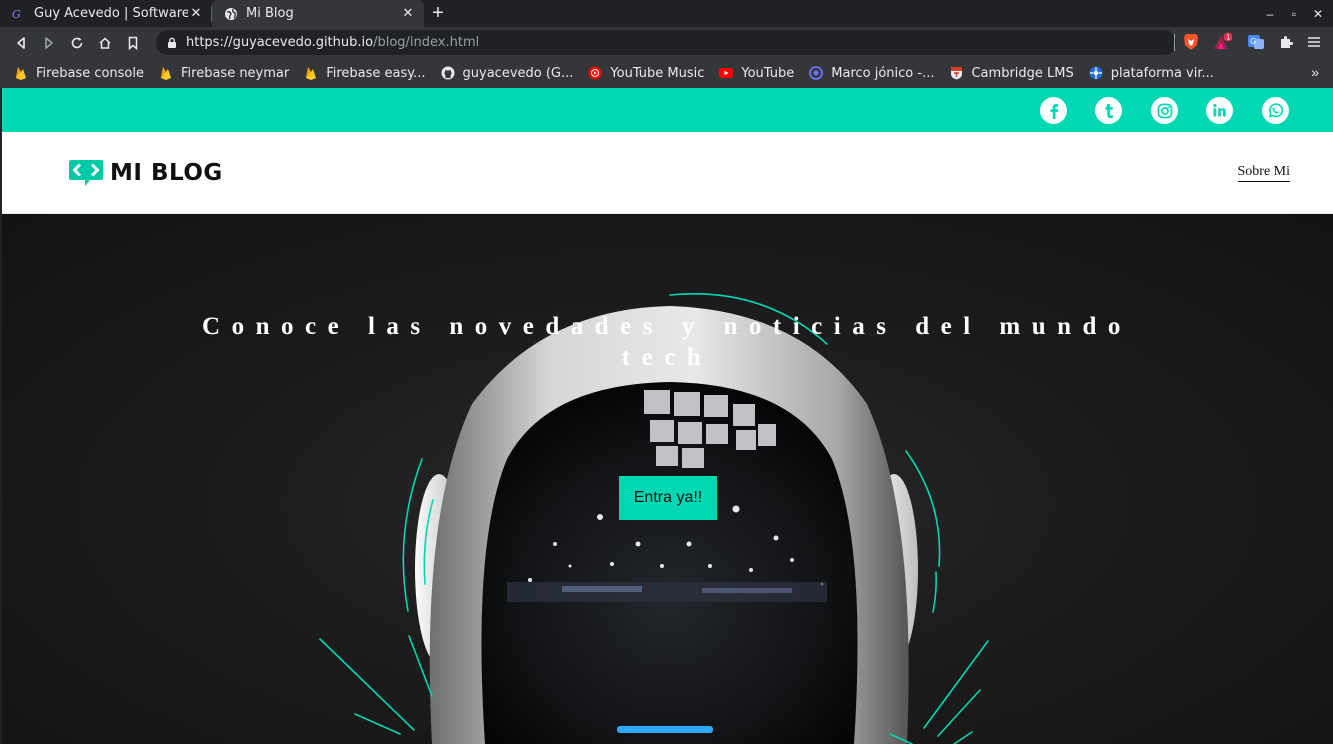 The image size is (1333, 744). What do you see at coordinates (1263, 173) in the screenshot?
I see `nav-link-sobre-mi: Sobre Mi` at bounding box center [1263, 173].